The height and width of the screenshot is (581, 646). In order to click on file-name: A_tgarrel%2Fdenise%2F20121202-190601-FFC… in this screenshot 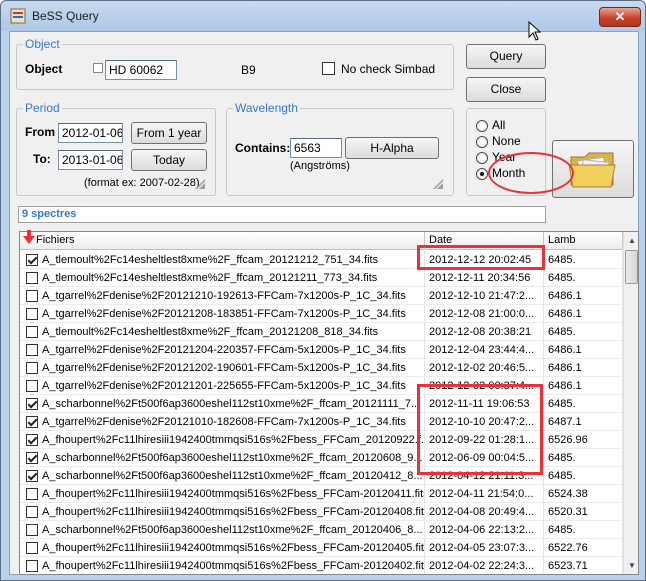, I will do `click(224, 368)`.